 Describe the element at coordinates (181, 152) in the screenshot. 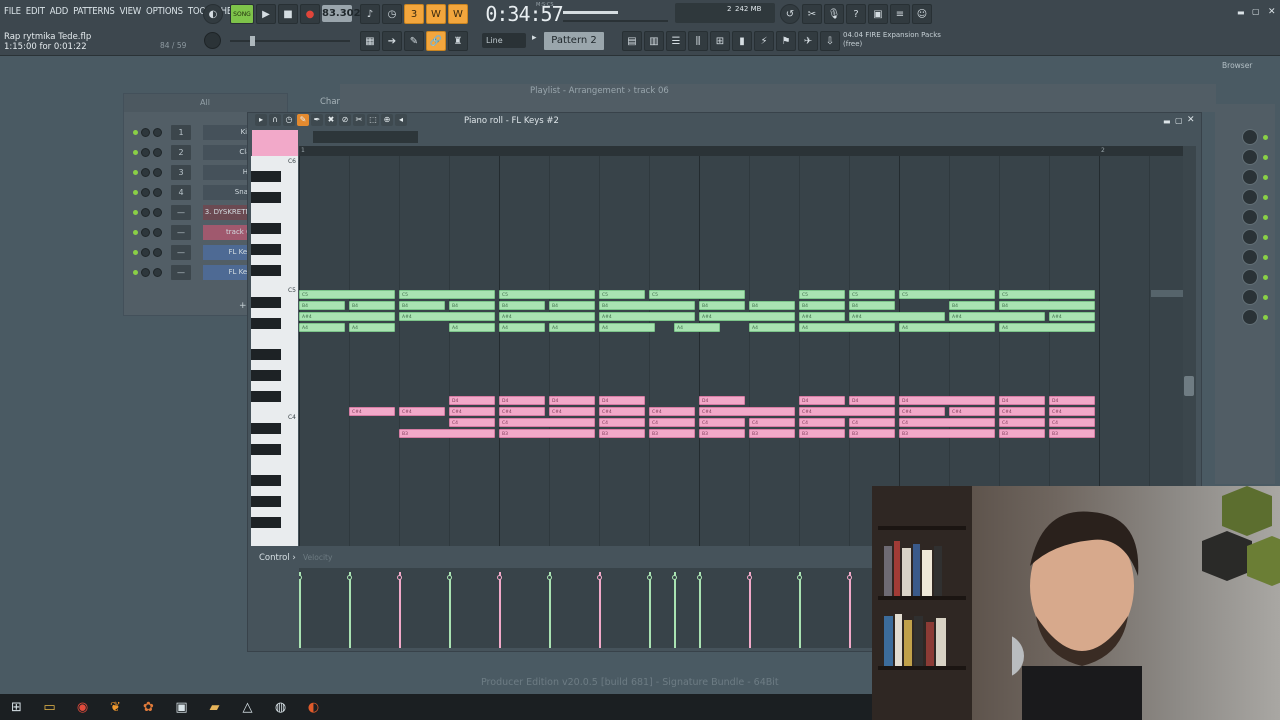

I see `channel-mixer-track: 2` at that location.